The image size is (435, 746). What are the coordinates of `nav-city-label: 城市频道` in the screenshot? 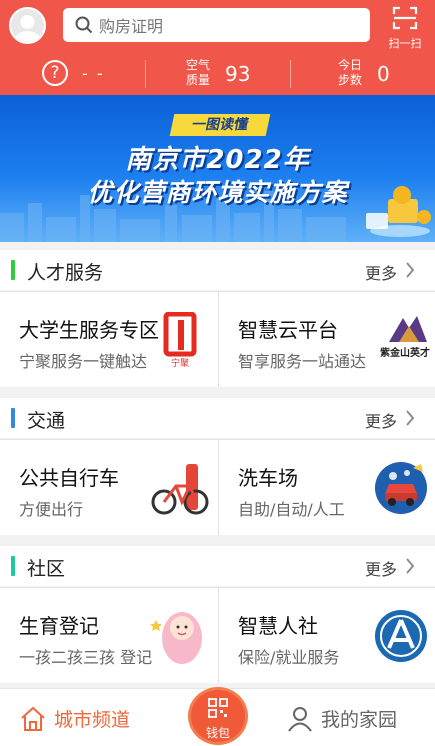 It's located at (92, 720).